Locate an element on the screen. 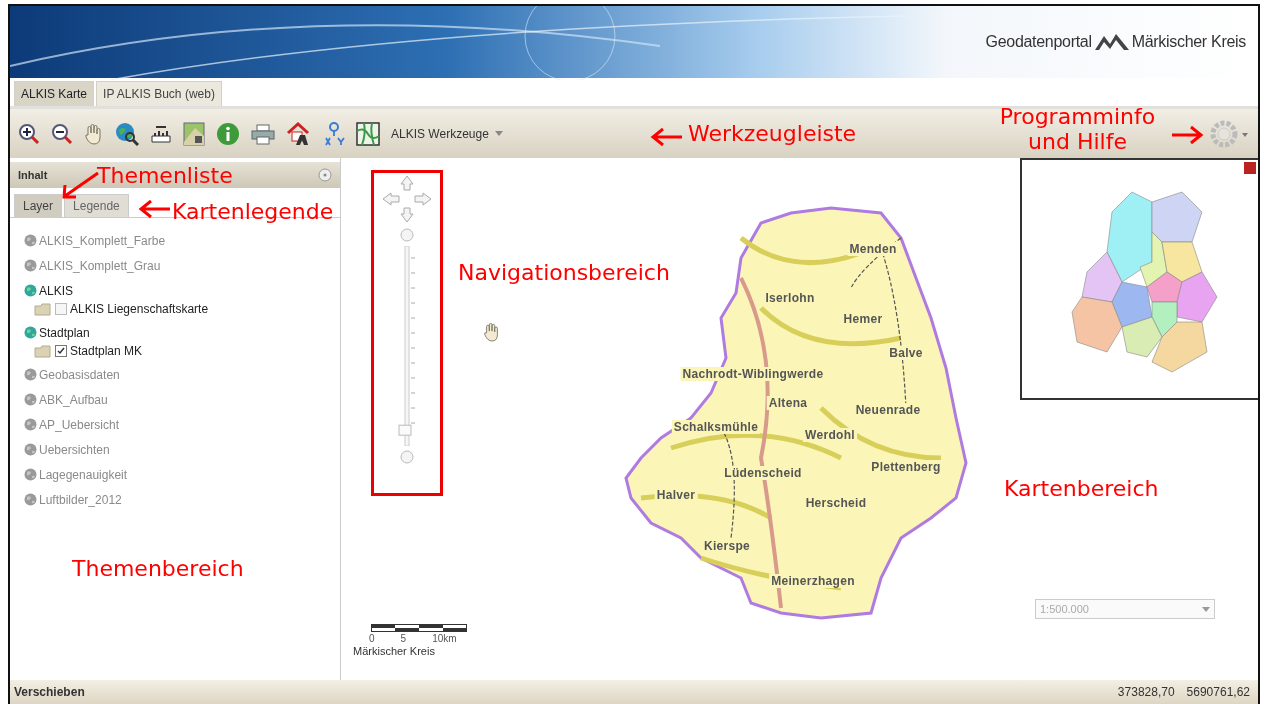 The height and width of the screenshot is (704, 1266). annotation-label: Kartenlegende is located at coordinates (253, 212).